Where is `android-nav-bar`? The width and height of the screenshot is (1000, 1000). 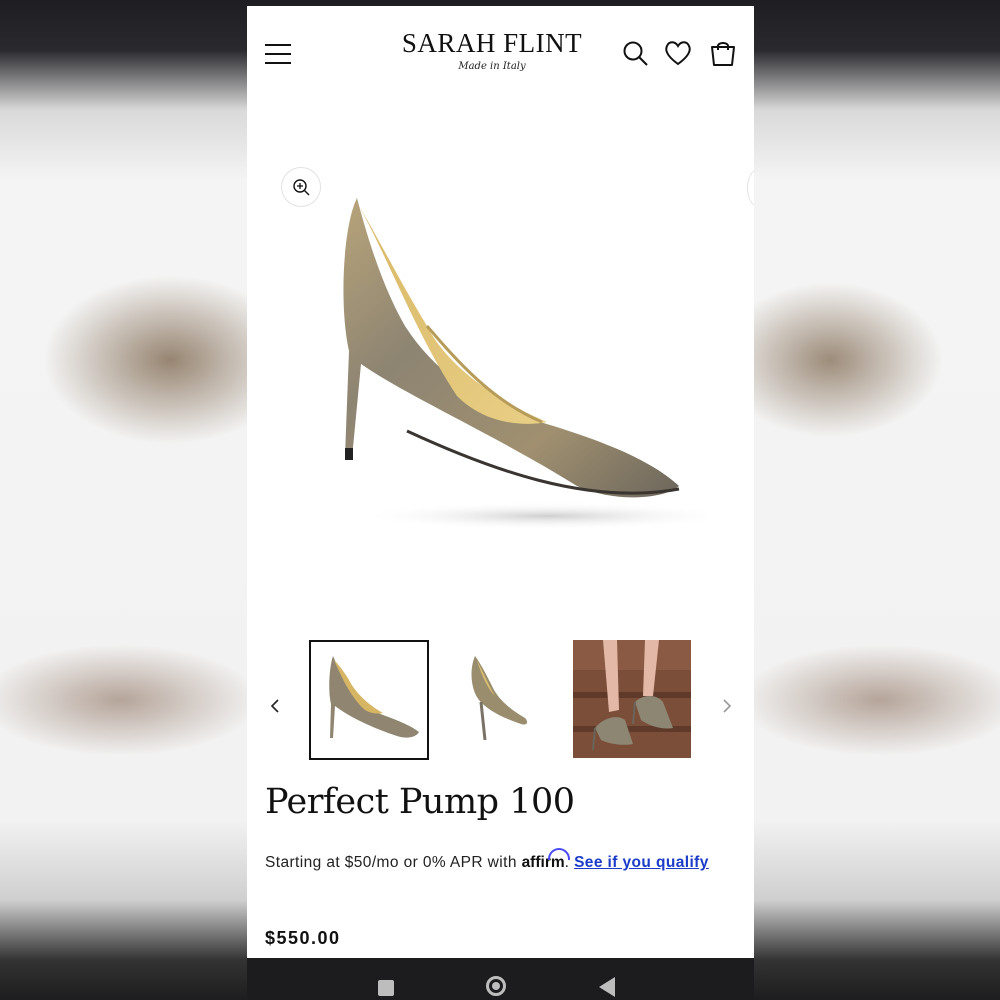
android-nav-bar is located at coordinates (500, 979).